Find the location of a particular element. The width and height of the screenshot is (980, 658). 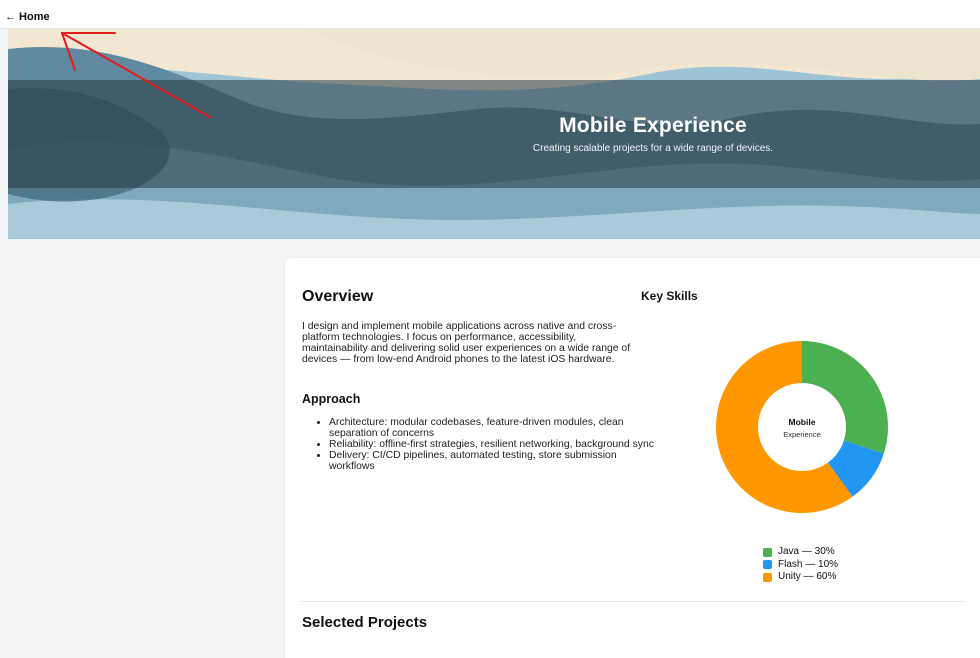

key-skills-heading: Key Skills is located at coordinates (669, 296).